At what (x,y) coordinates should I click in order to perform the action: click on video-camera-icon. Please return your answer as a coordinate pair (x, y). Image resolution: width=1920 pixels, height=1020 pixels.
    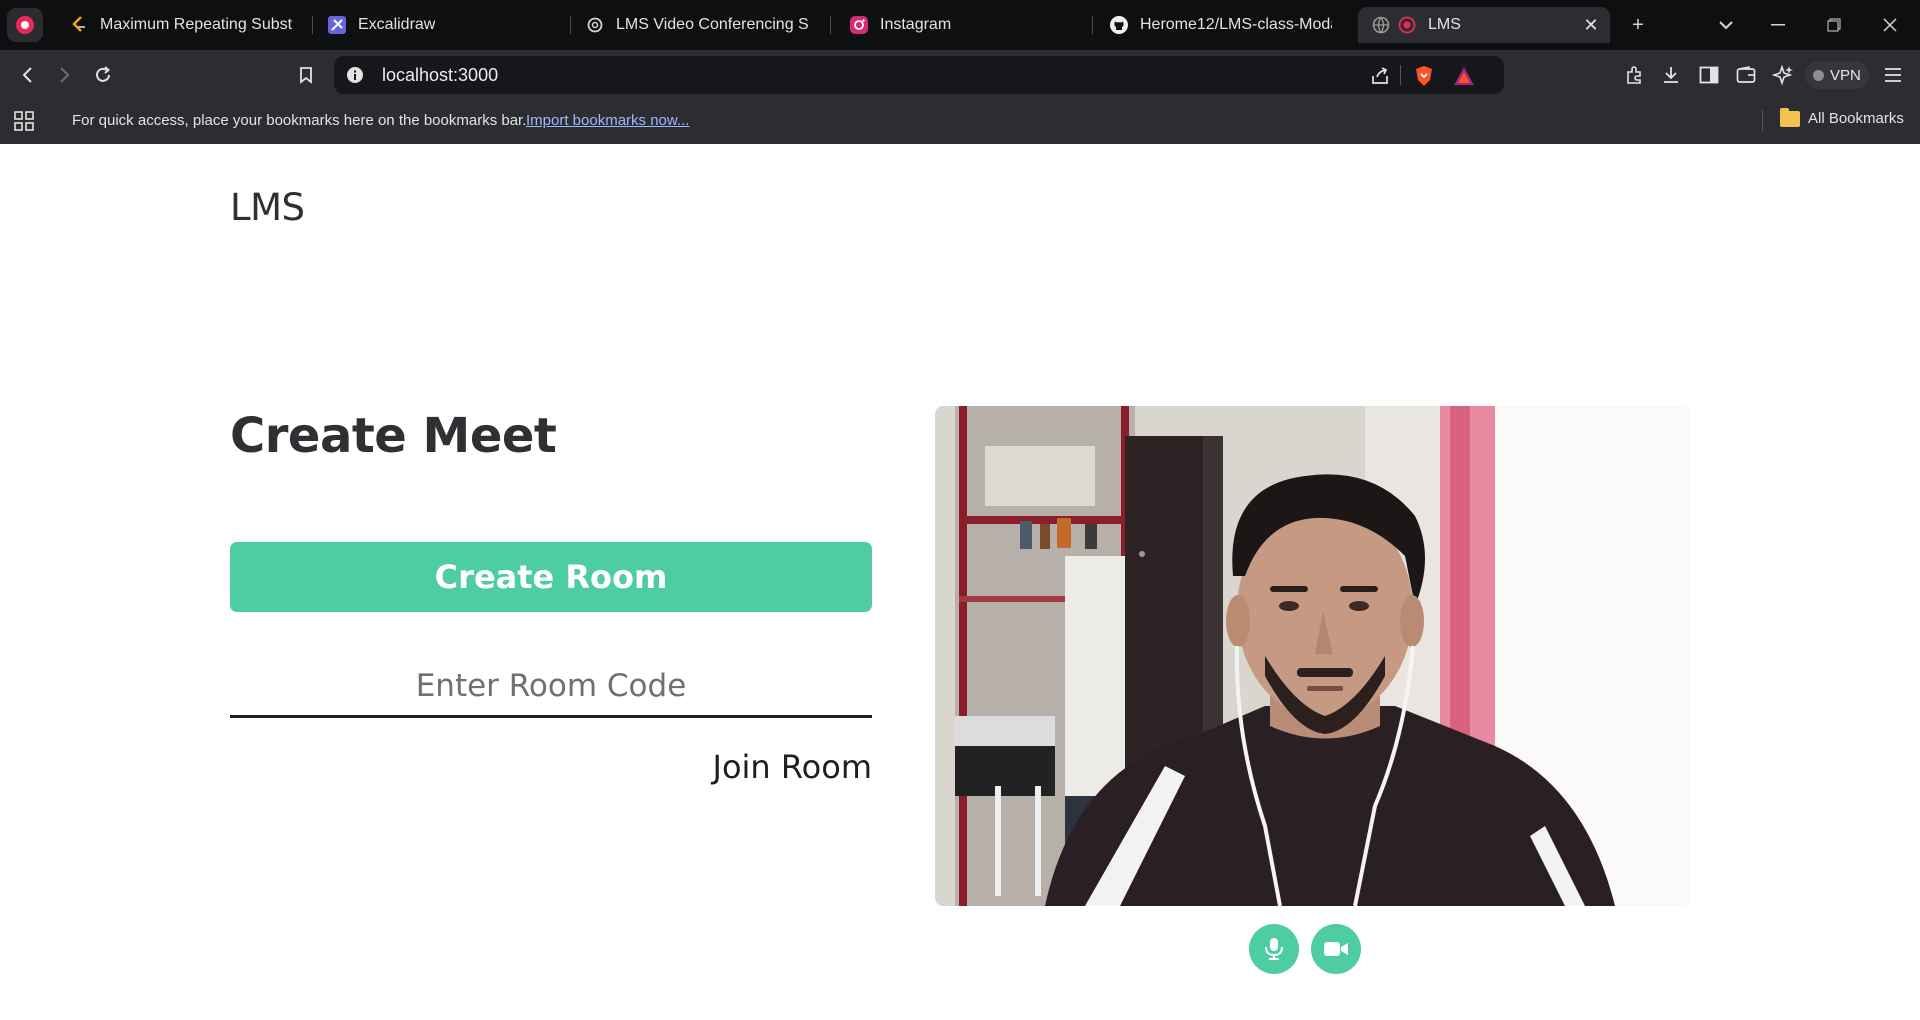
    Looking at the image, I should click on (1336, 949).